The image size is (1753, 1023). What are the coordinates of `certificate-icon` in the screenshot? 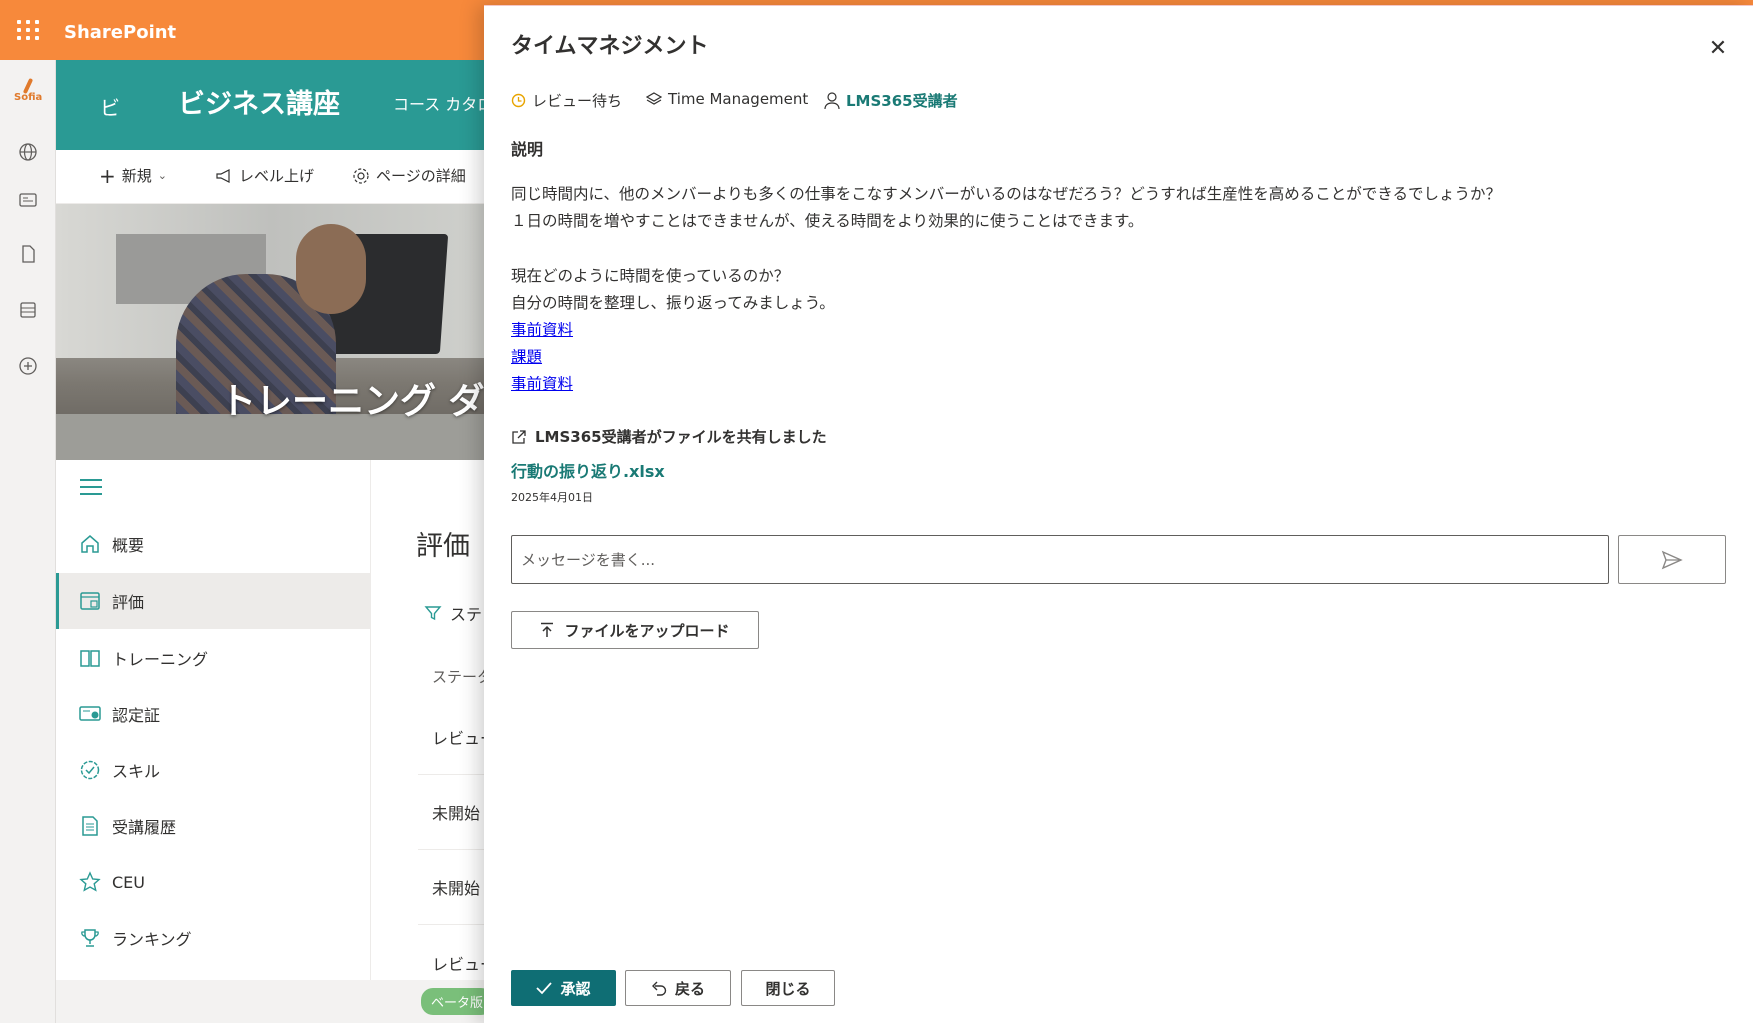 It's located at (90, 714).